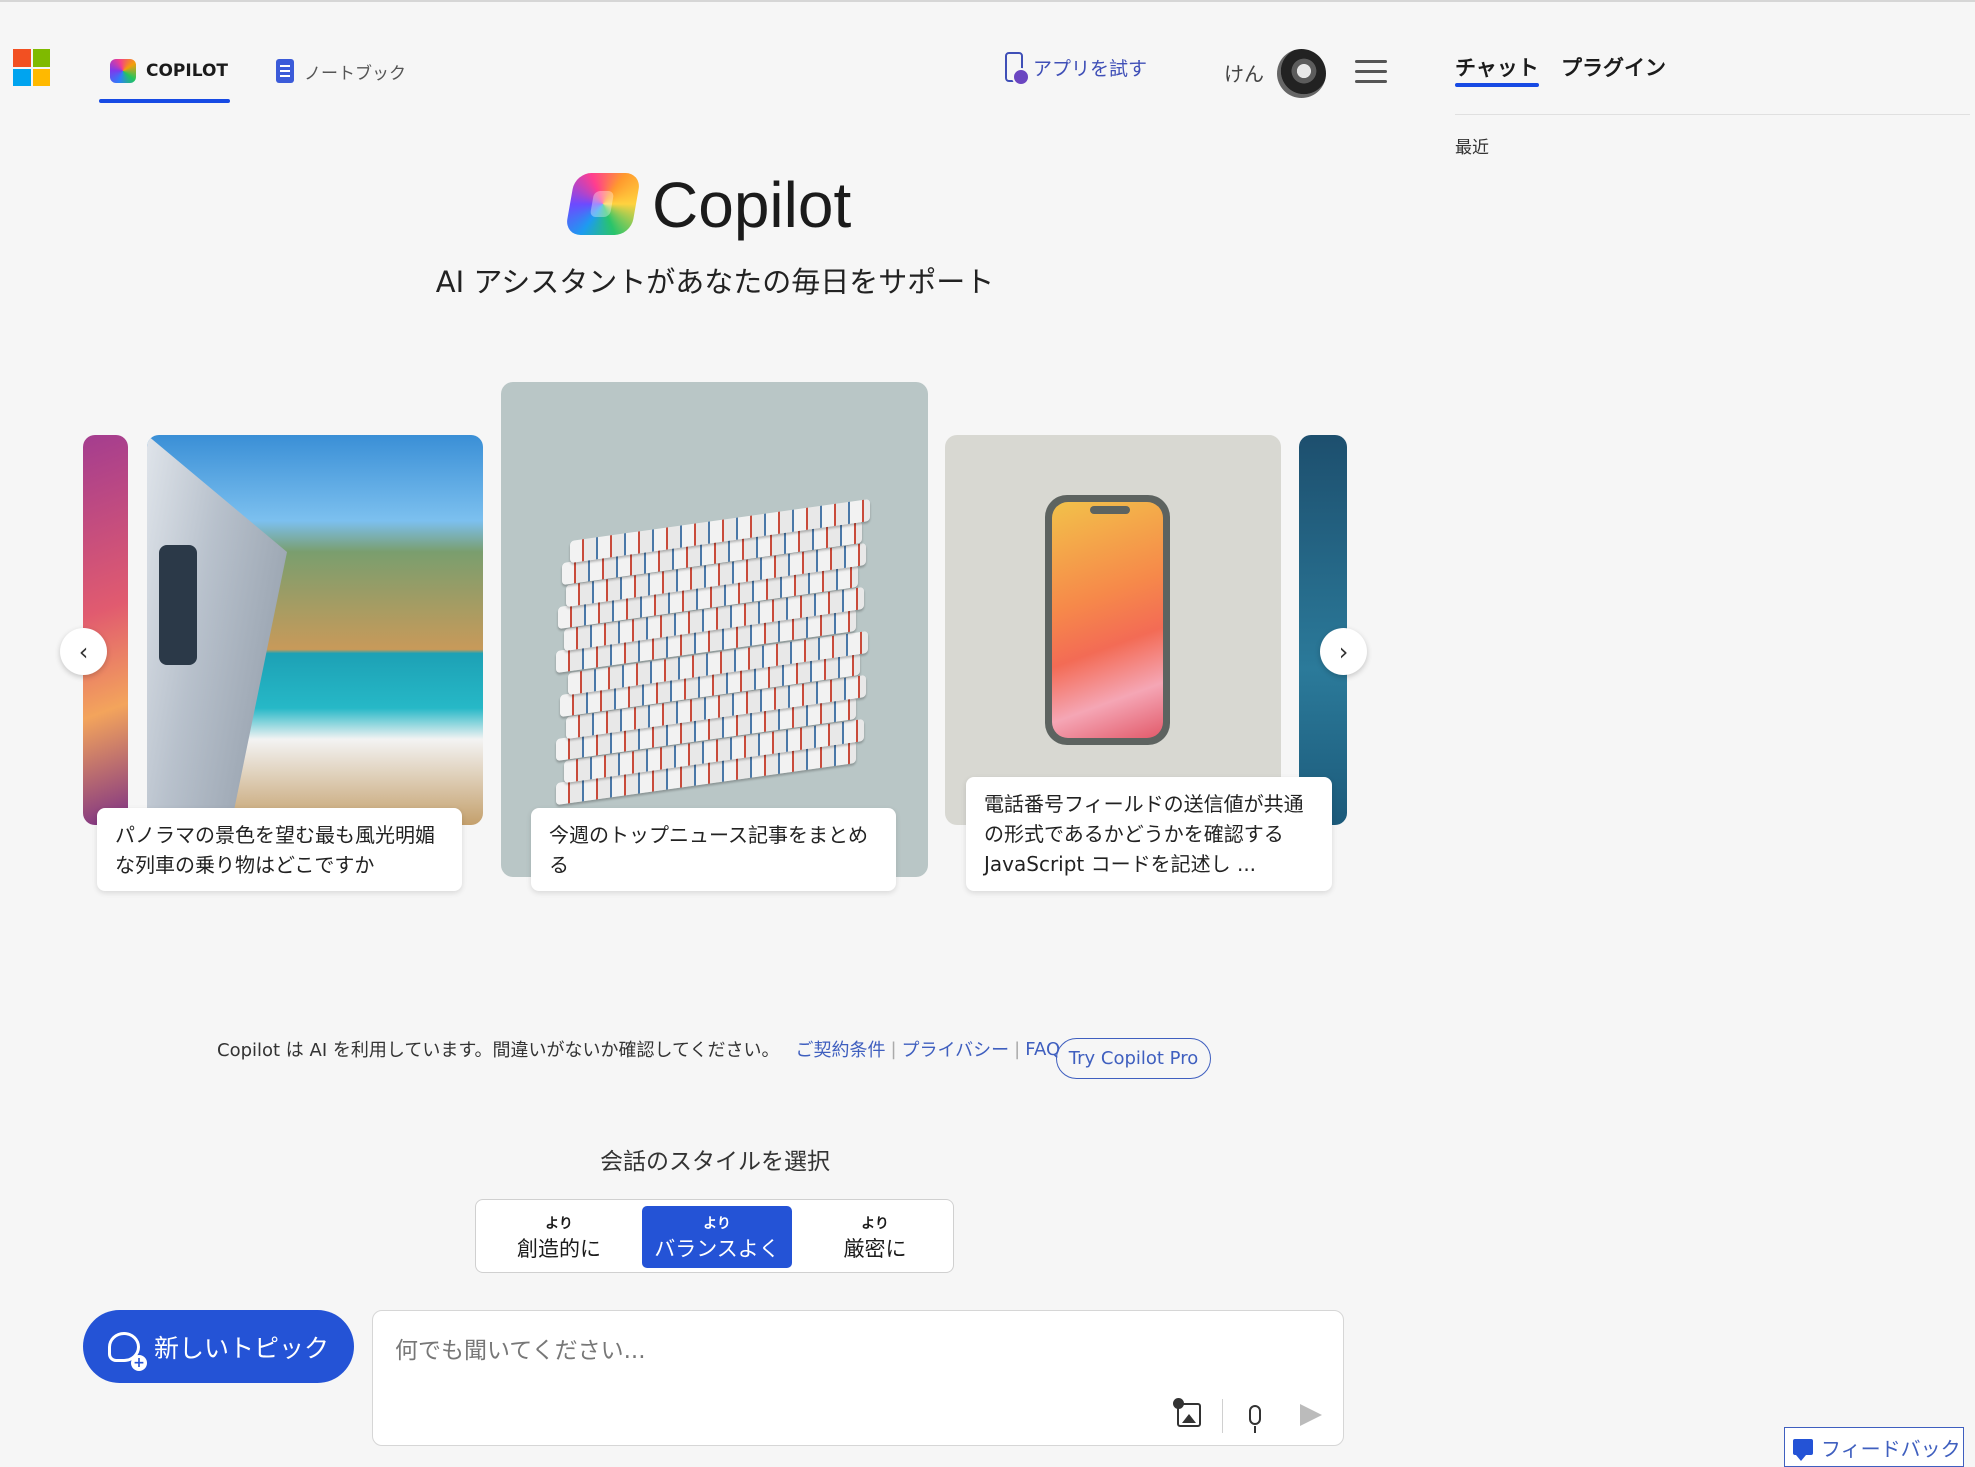 The image size is (1975, 1467). I want to click on try-copilot-pro-button: Try Copilot Pro, so click(1133, 1058).